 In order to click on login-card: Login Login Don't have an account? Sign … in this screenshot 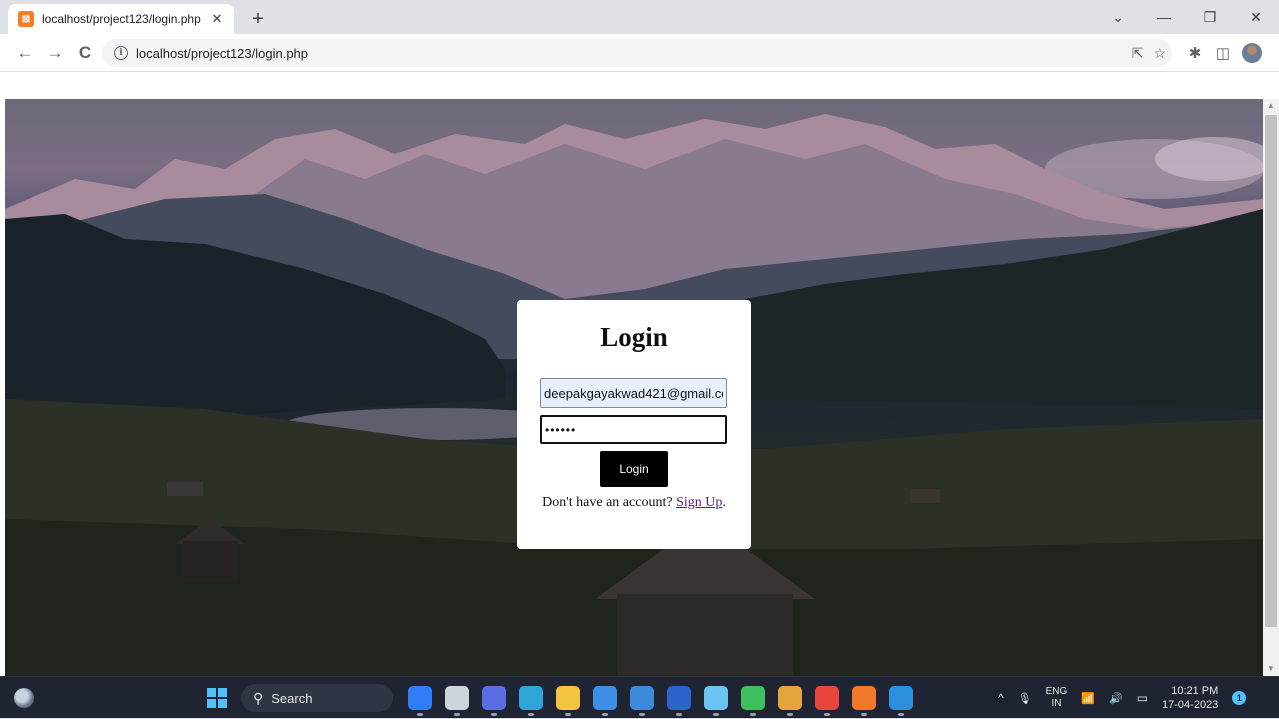, I will do `click(634, 424)`.